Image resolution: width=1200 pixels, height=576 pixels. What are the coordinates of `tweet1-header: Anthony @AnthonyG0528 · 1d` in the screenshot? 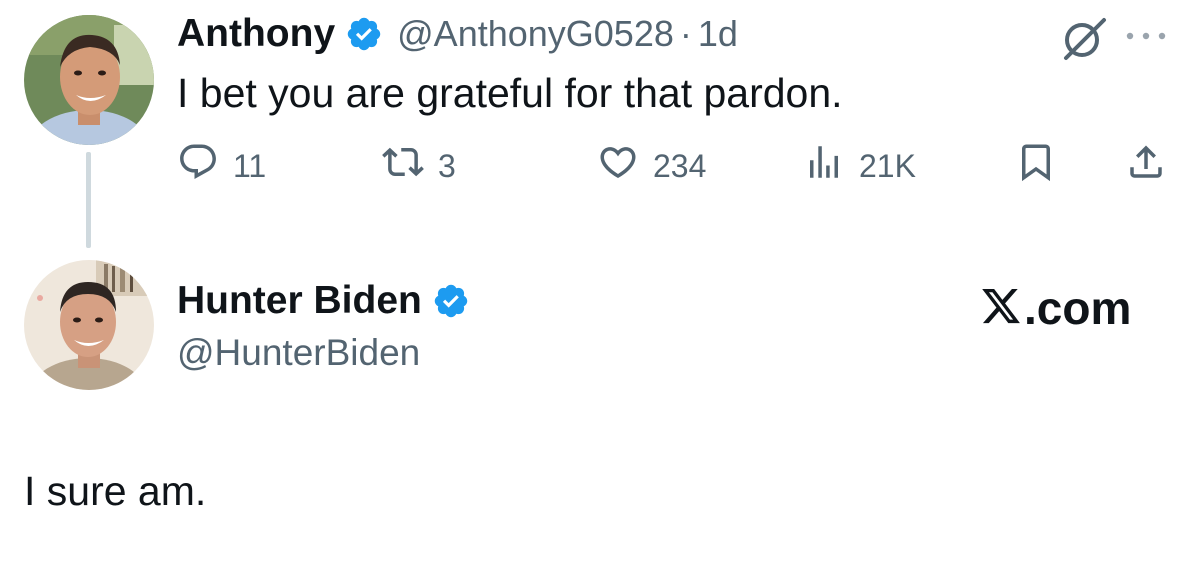 It's located at (457, 34).